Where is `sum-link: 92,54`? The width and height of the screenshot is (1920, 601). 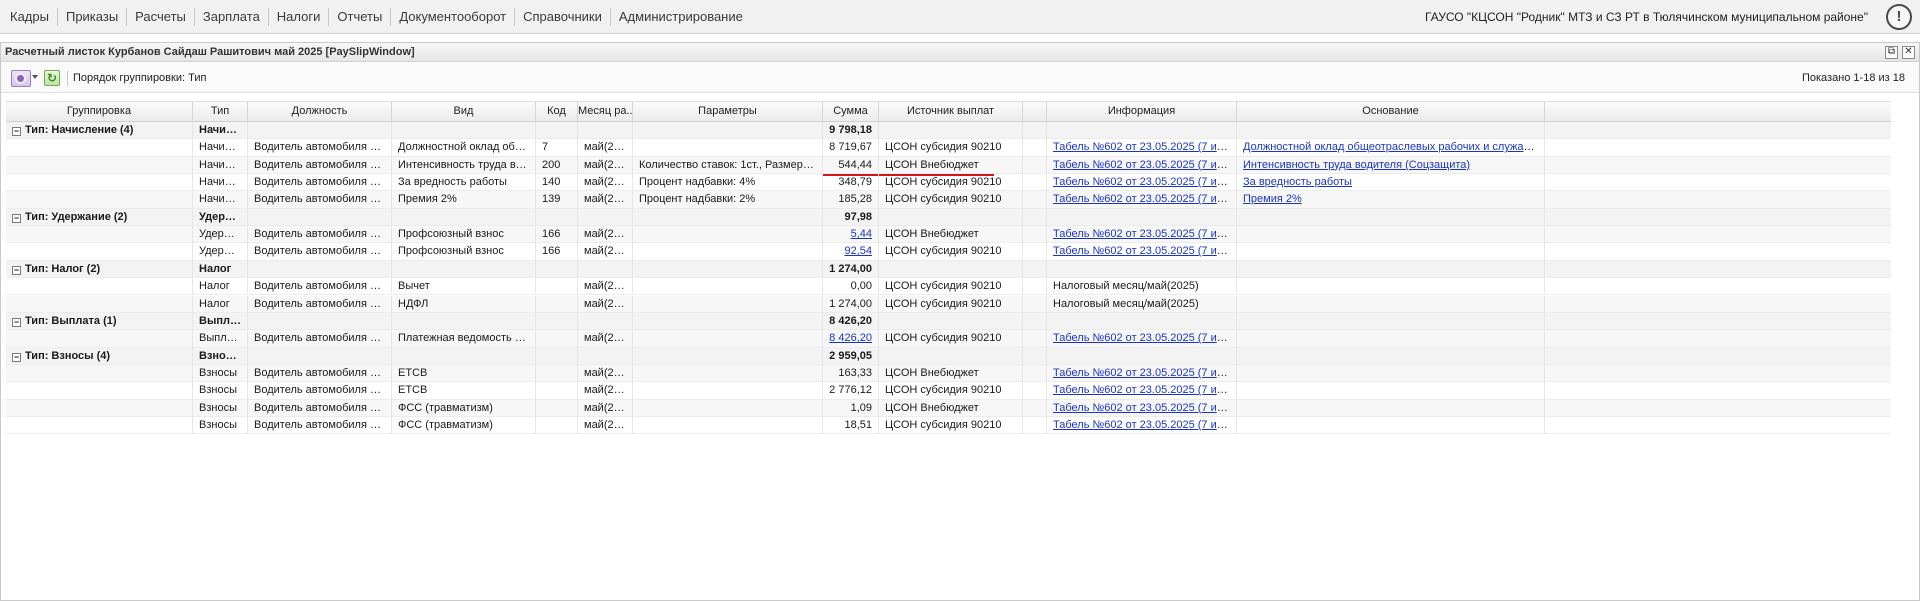 sum-link: 92,54 is located at coordinates (858, 251).